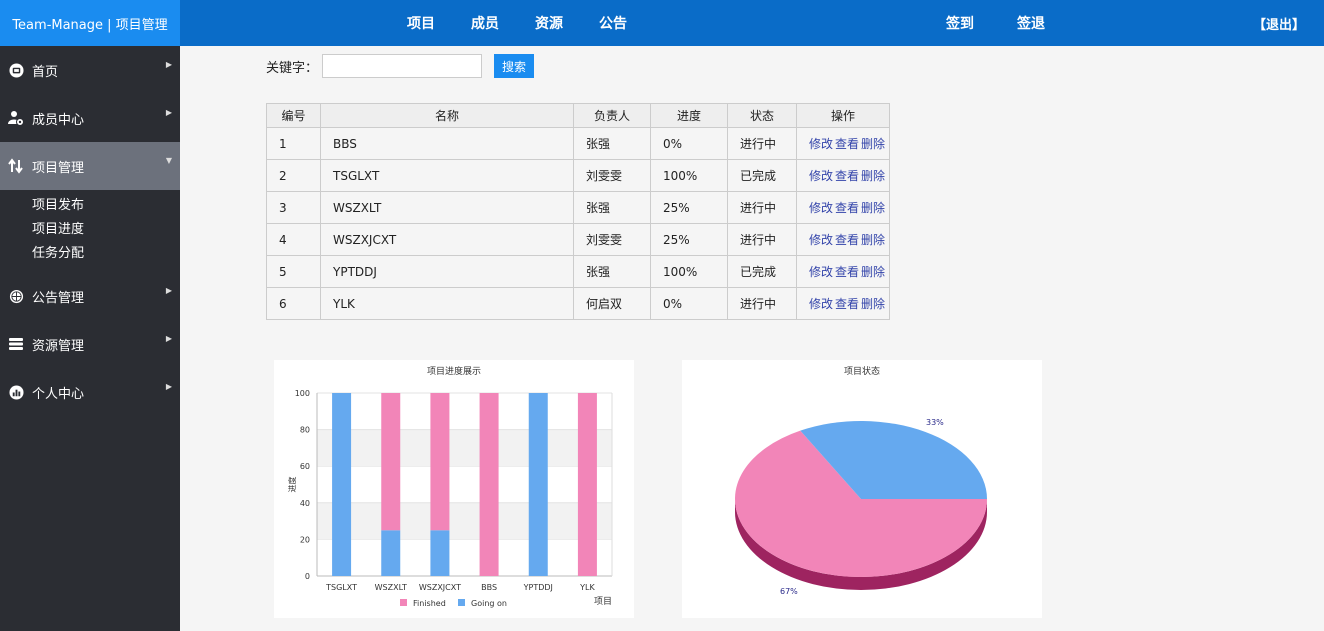 Image resolution: width=1324 pixels, height=631 pixels. Describe the element at coordinates (293, 303) in the screenshot. I see `cell-id: 6` at that location.